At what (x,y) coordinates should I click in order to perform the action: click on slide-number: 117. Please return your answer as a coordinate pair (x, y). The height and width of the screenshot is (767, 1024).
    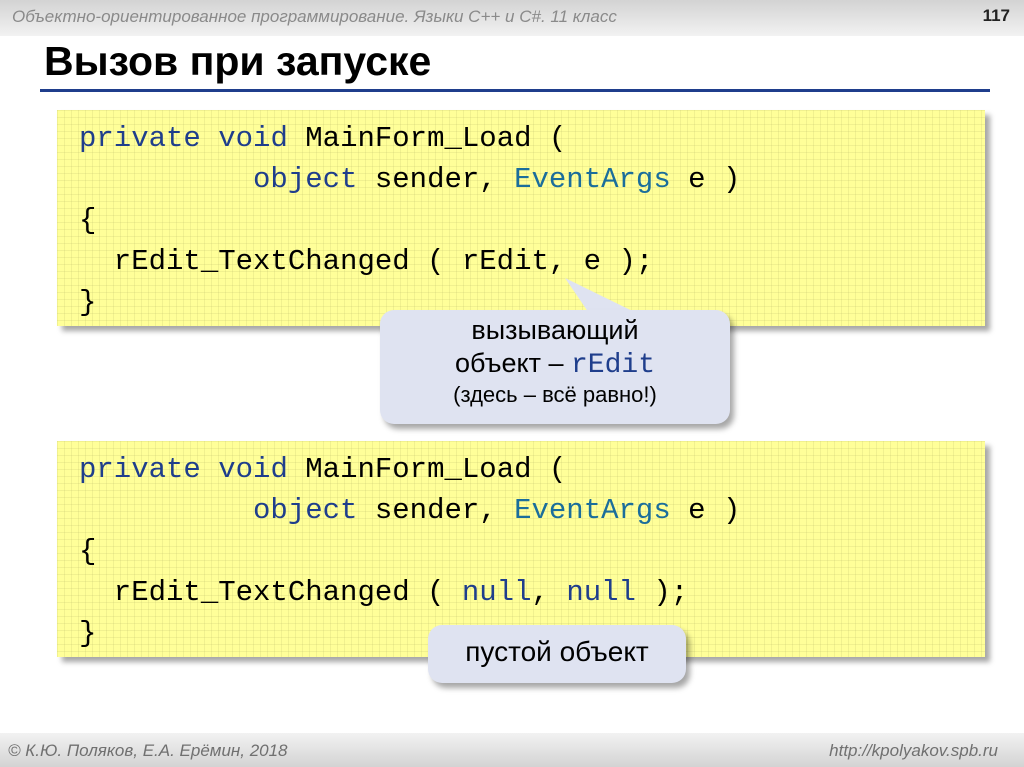
    Looking at the image, I should click on (996, 15).